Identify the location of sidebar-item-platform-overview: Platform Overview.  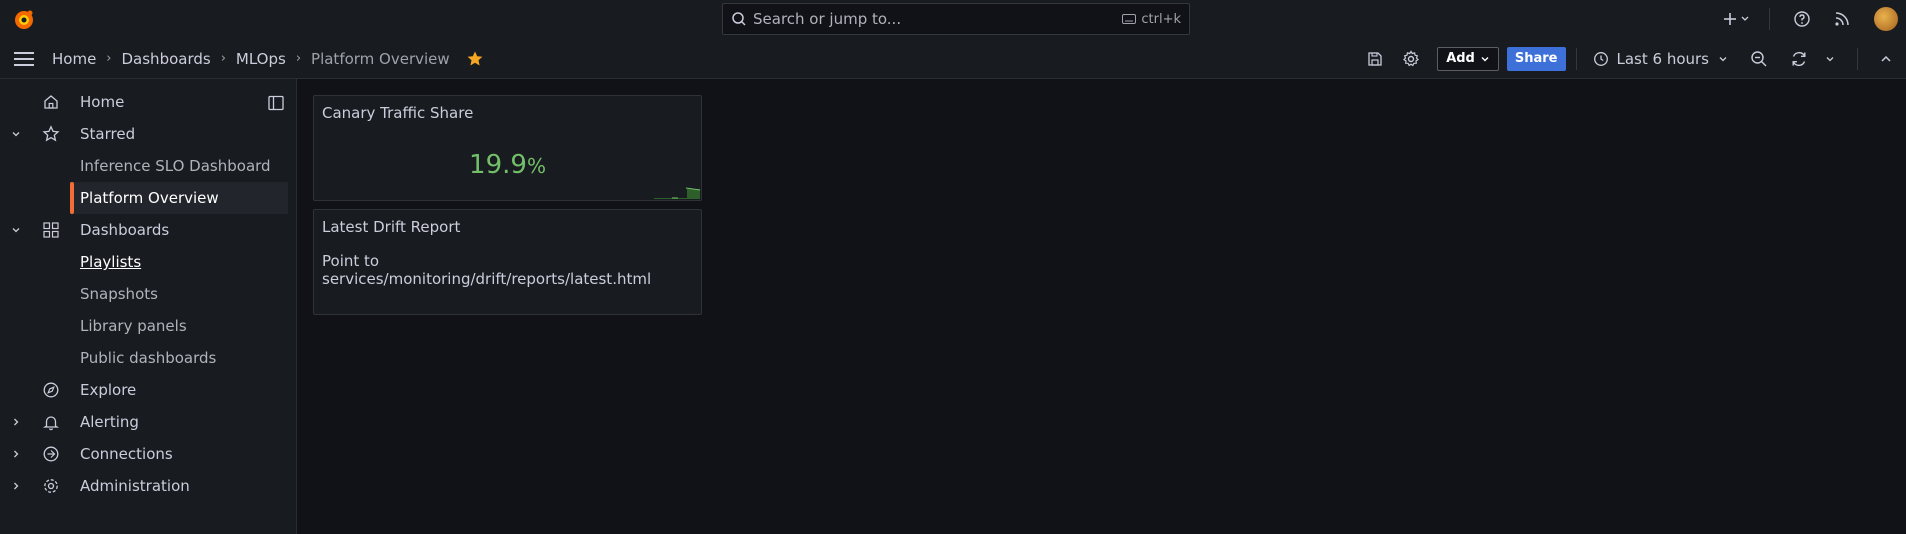
(179, 198).